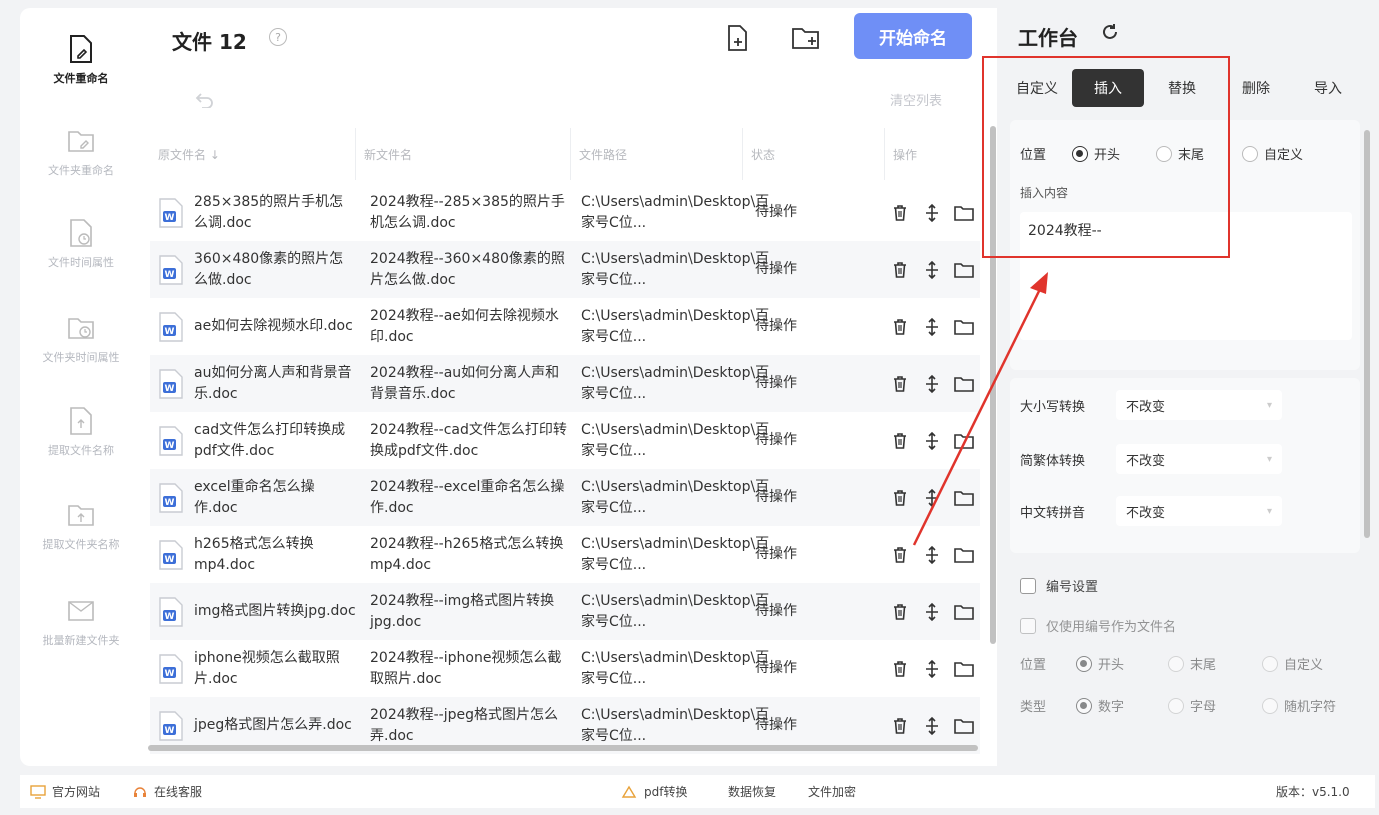 This screenshot has width=1379, height=815. What do you see at coordinates (1215, 663) in the screenshot?
I see `number-position-end: 末尾` at bounding box center [1215, 663].